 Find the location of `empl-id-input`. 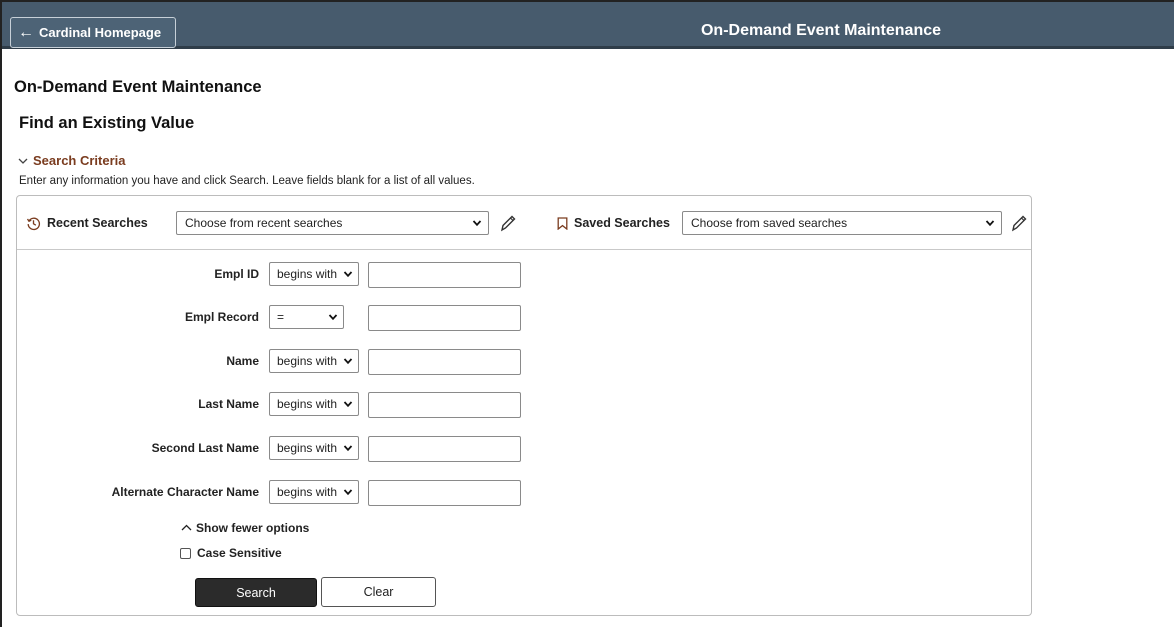

empl-id-input is located at coordinates (444, 275).